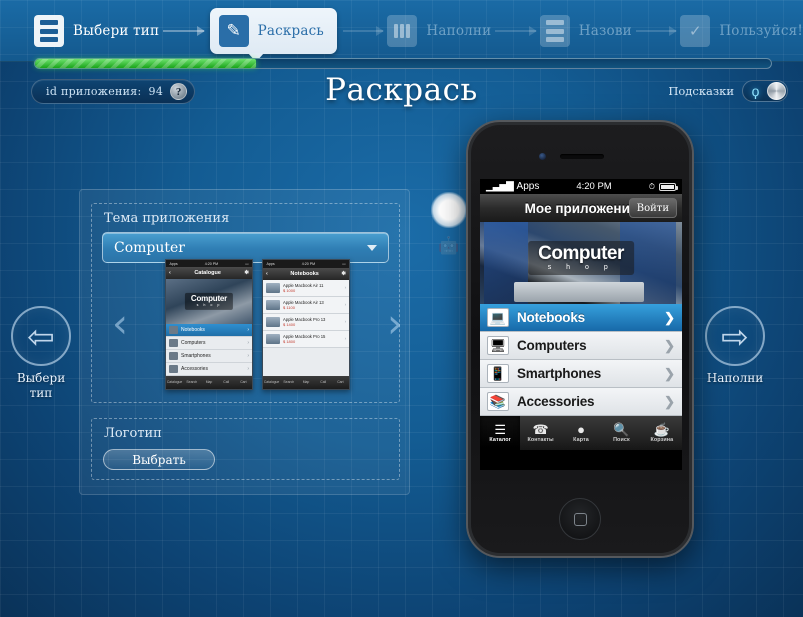 Image resolution: width=803 pixels, height=617 pixels. I want to click on step-fill: Наполни, so click(439, 31).